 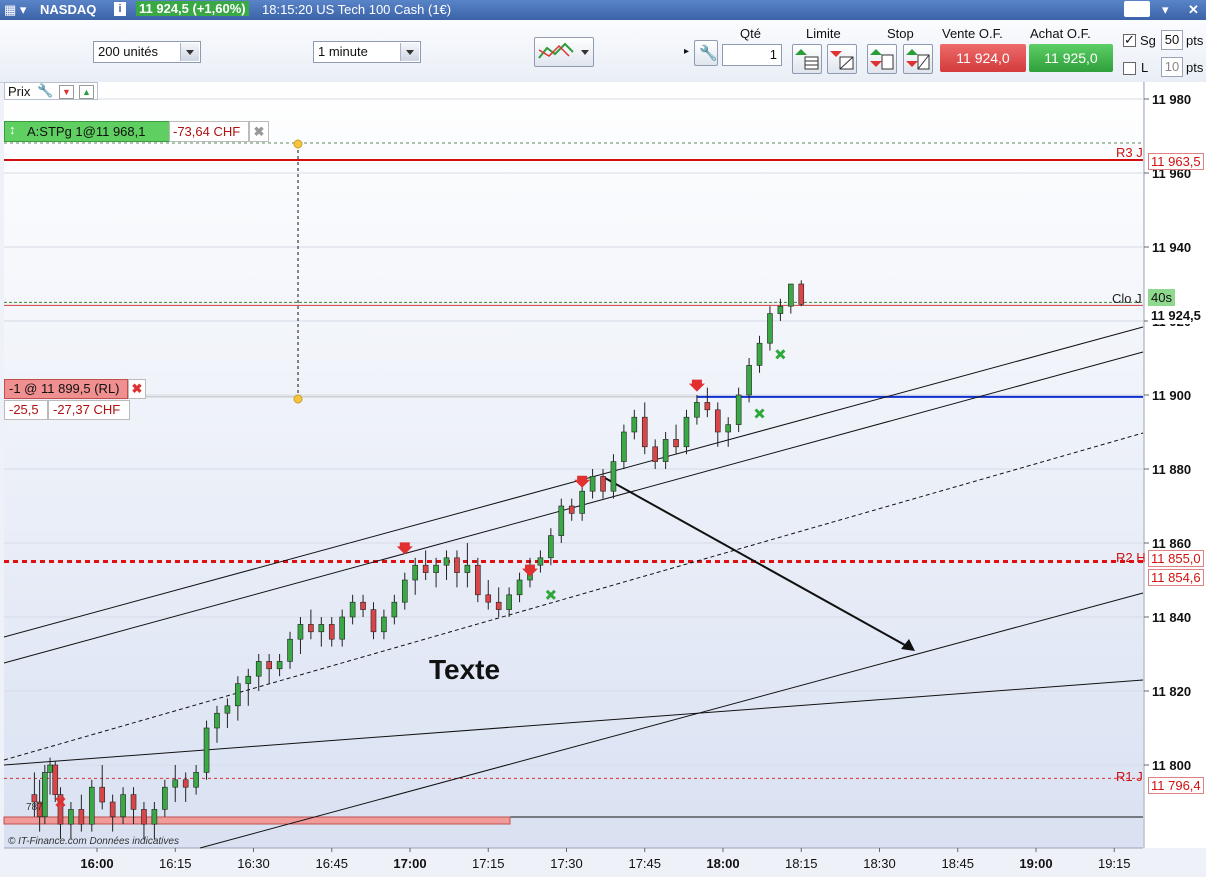 What do you see at coordinates (823, 33) in the screenshot?
I see `limit-label: Limite` at bounding box center [823, 33].